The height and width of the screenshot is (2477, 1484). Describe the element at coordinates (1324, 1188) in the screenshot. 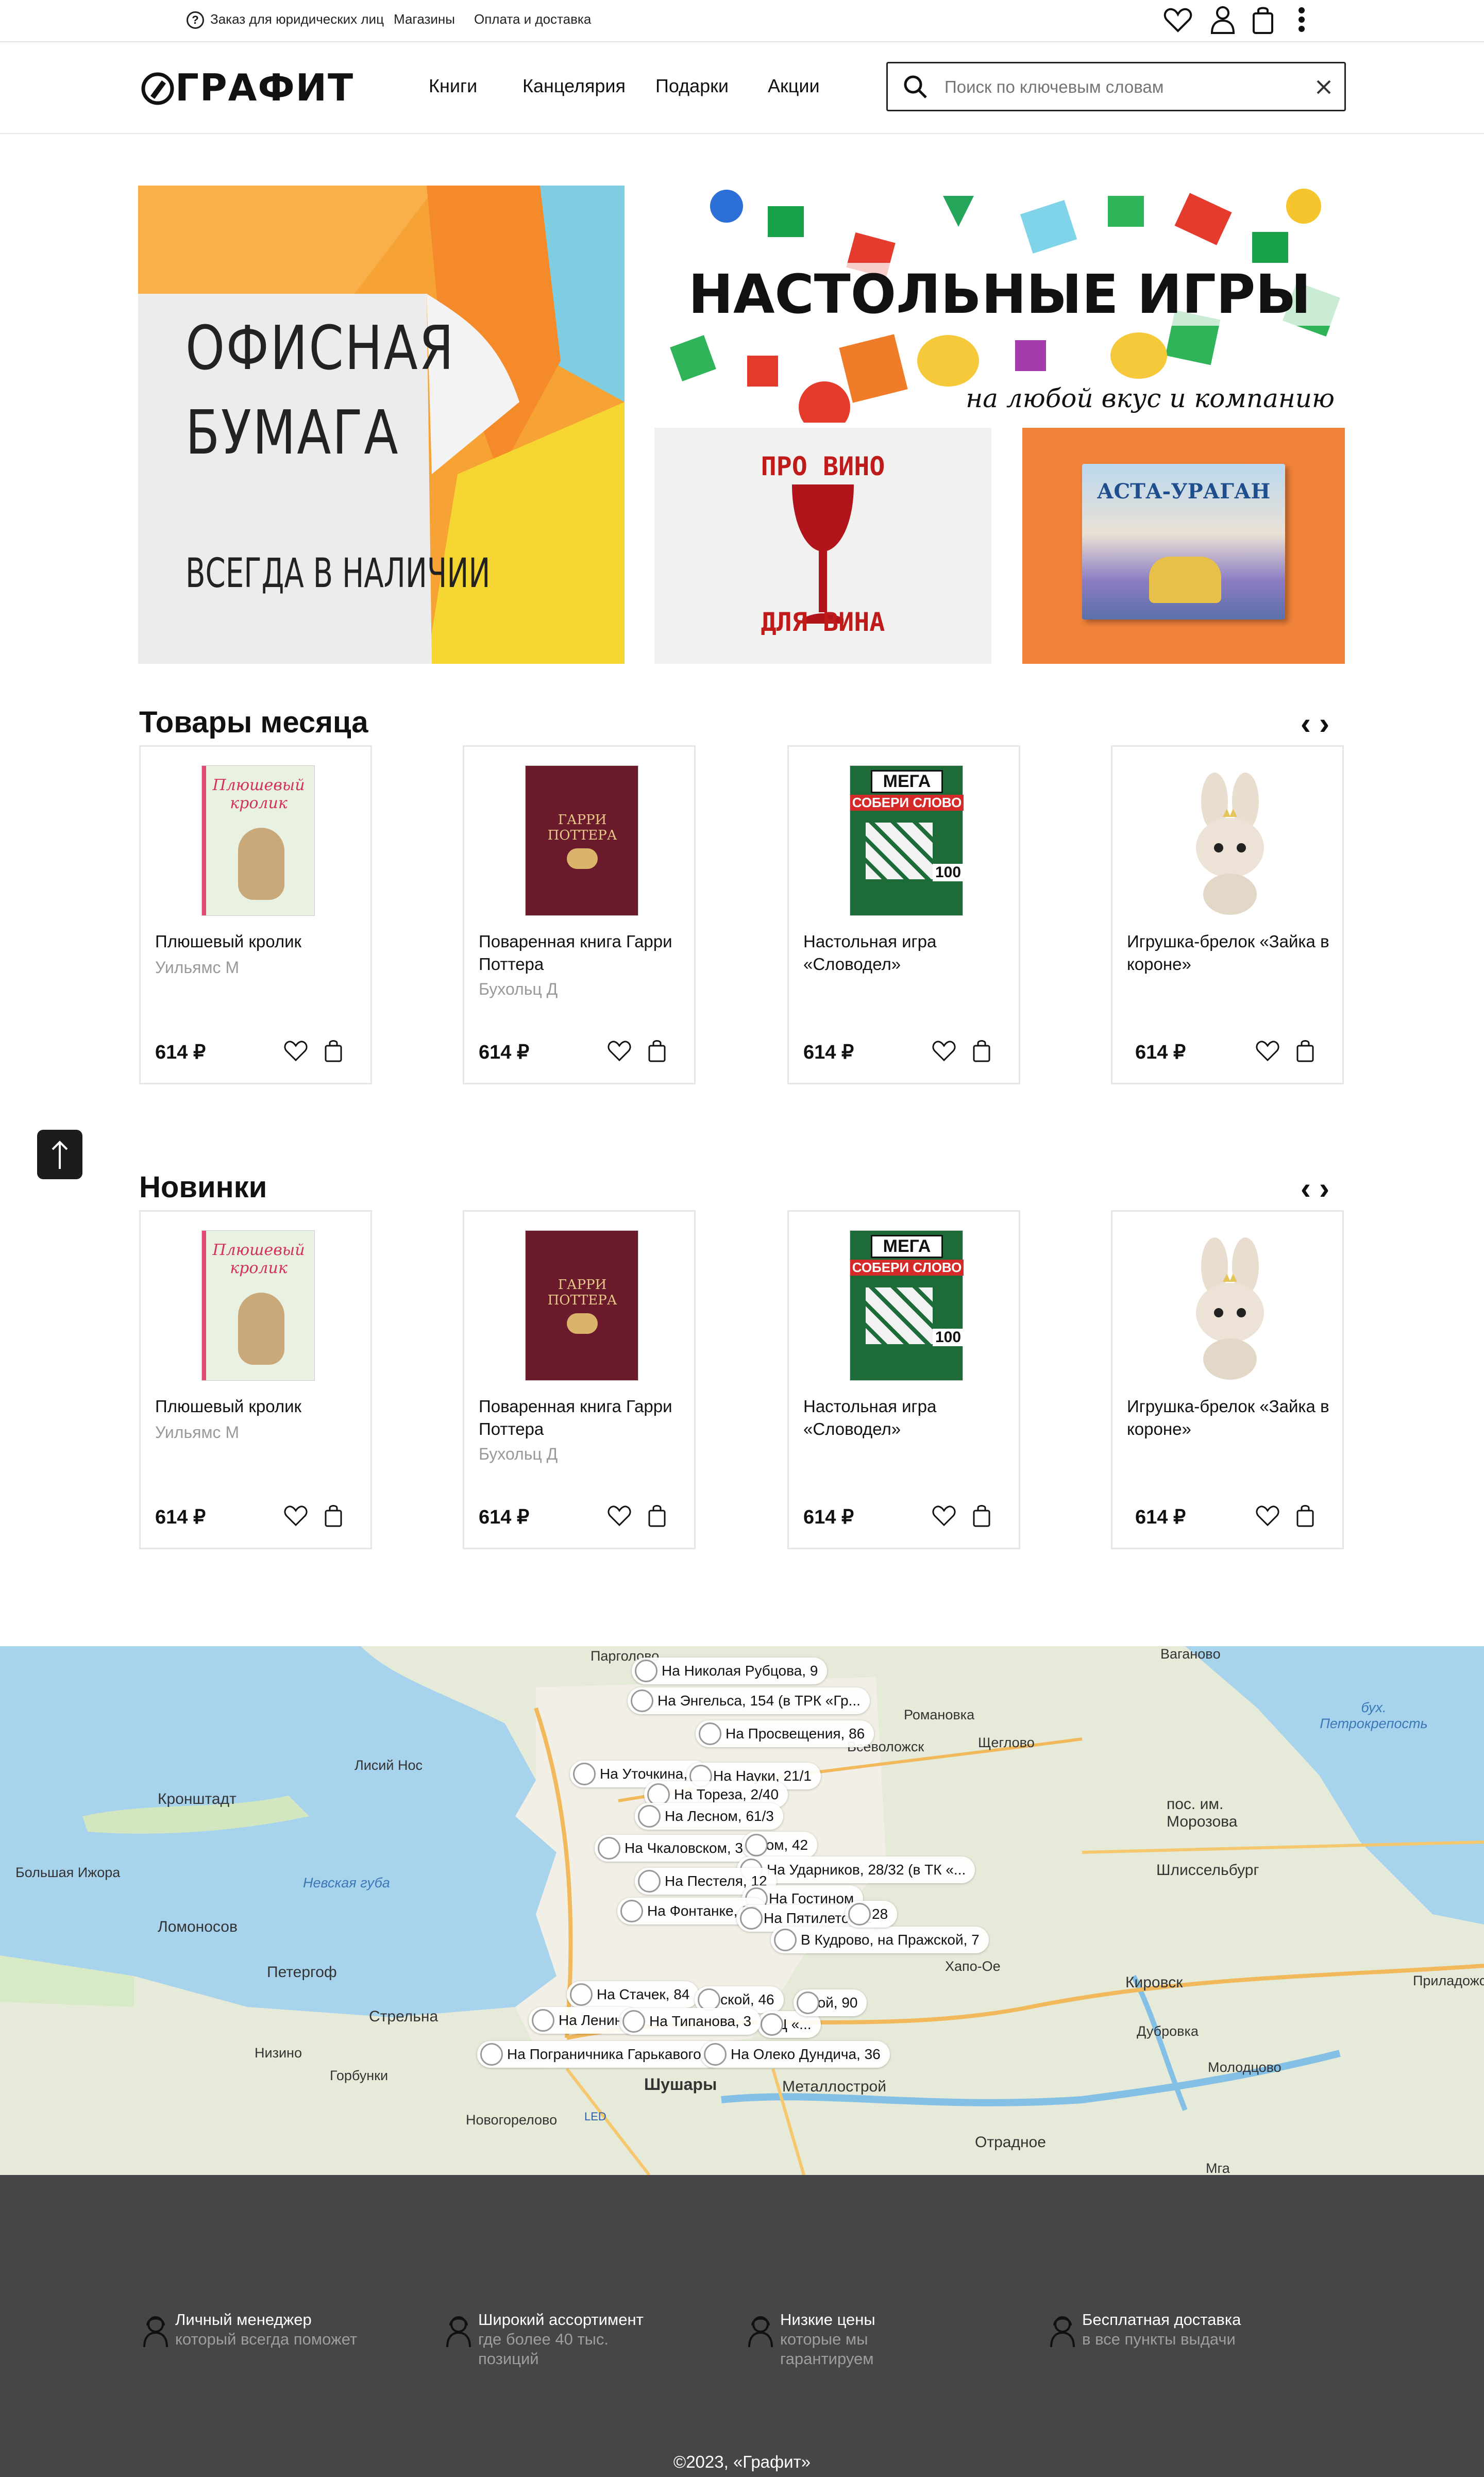

I see `new-next-arrow-icon: ›` at that location.